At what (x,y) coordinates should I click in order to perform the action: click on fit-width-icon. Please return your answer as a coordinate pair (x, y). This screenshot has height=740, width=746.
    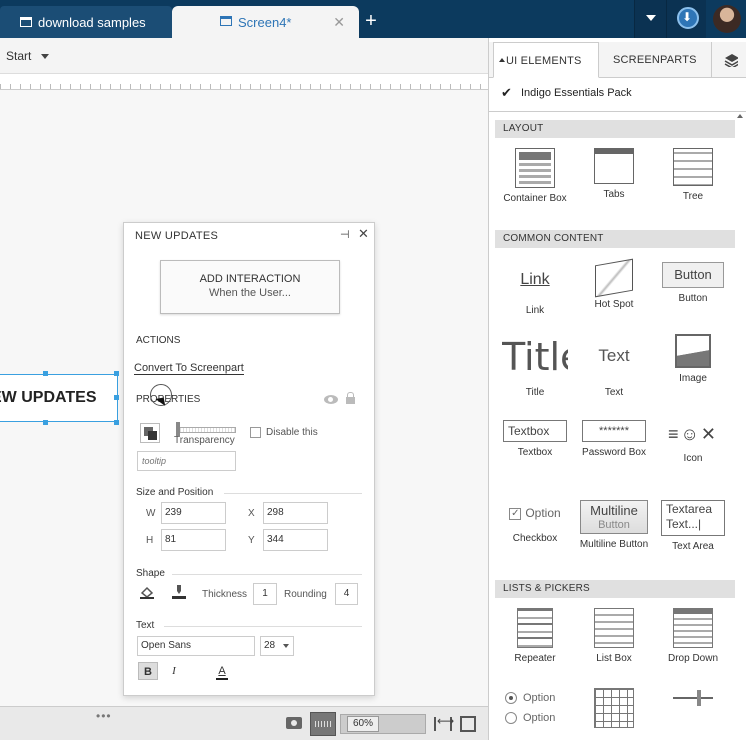
    Looking at the image, I should click on (444, 722).